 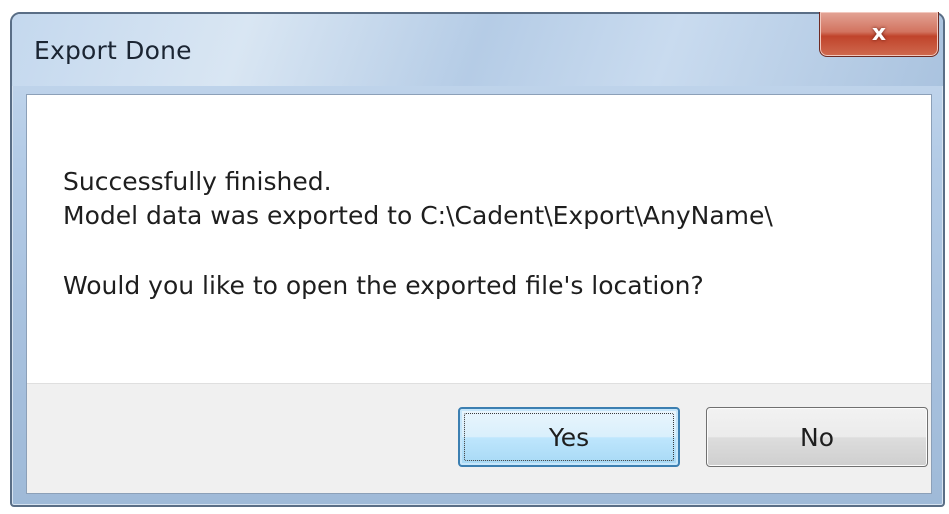 I want to click on no-button: No, so click(x=817, y=437).